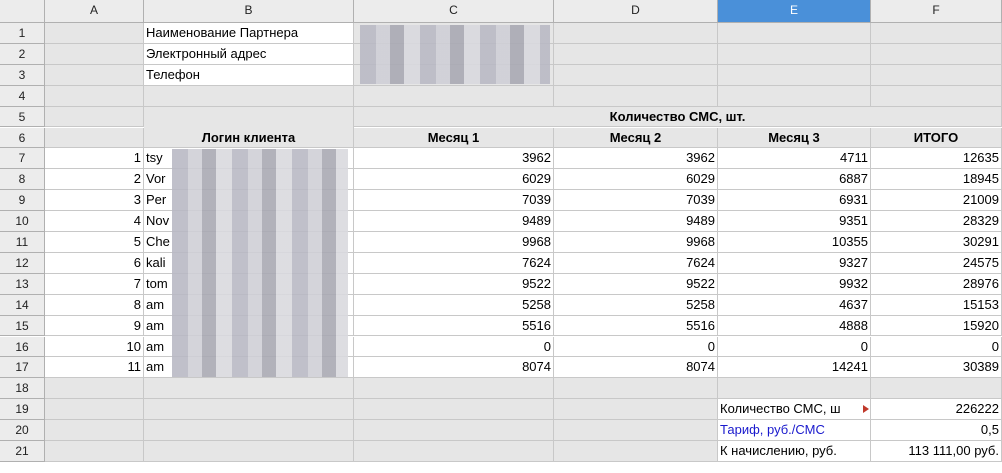  Describe the element at coordinates (249, 410) in the screenshot. I see `cell-b19` at that location.